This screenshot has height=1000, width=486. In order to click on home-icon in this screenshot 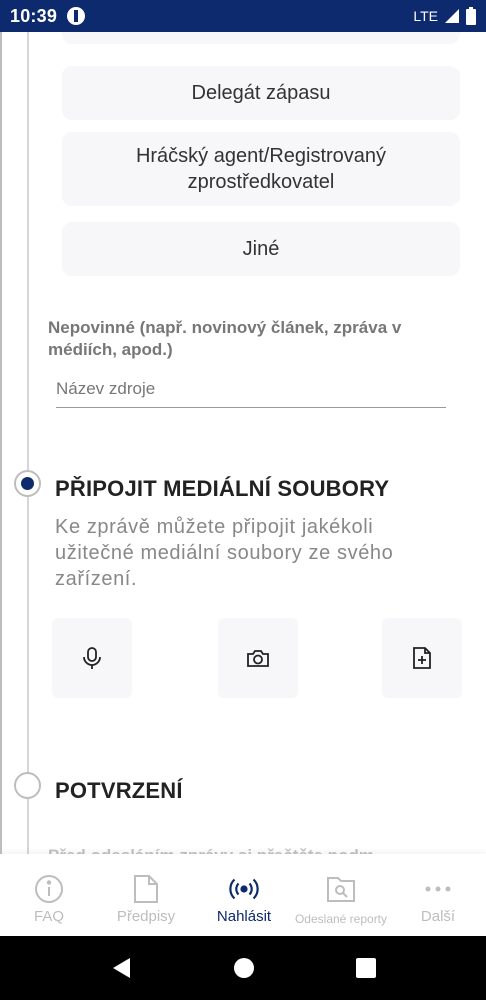, I will do `click(244, 968)`.